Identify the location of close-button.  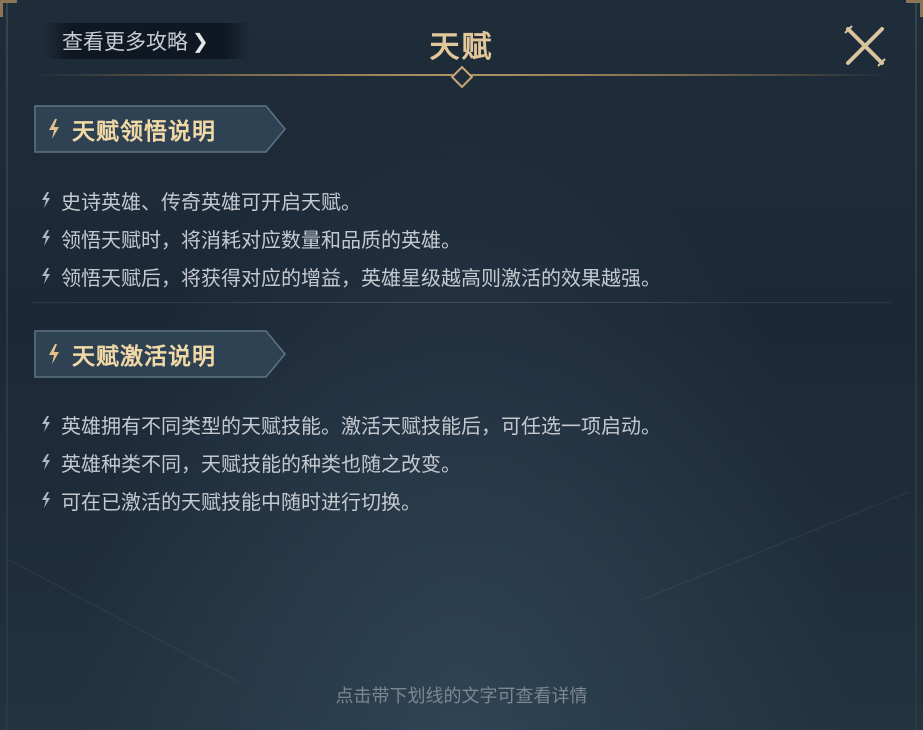
(865, 46).